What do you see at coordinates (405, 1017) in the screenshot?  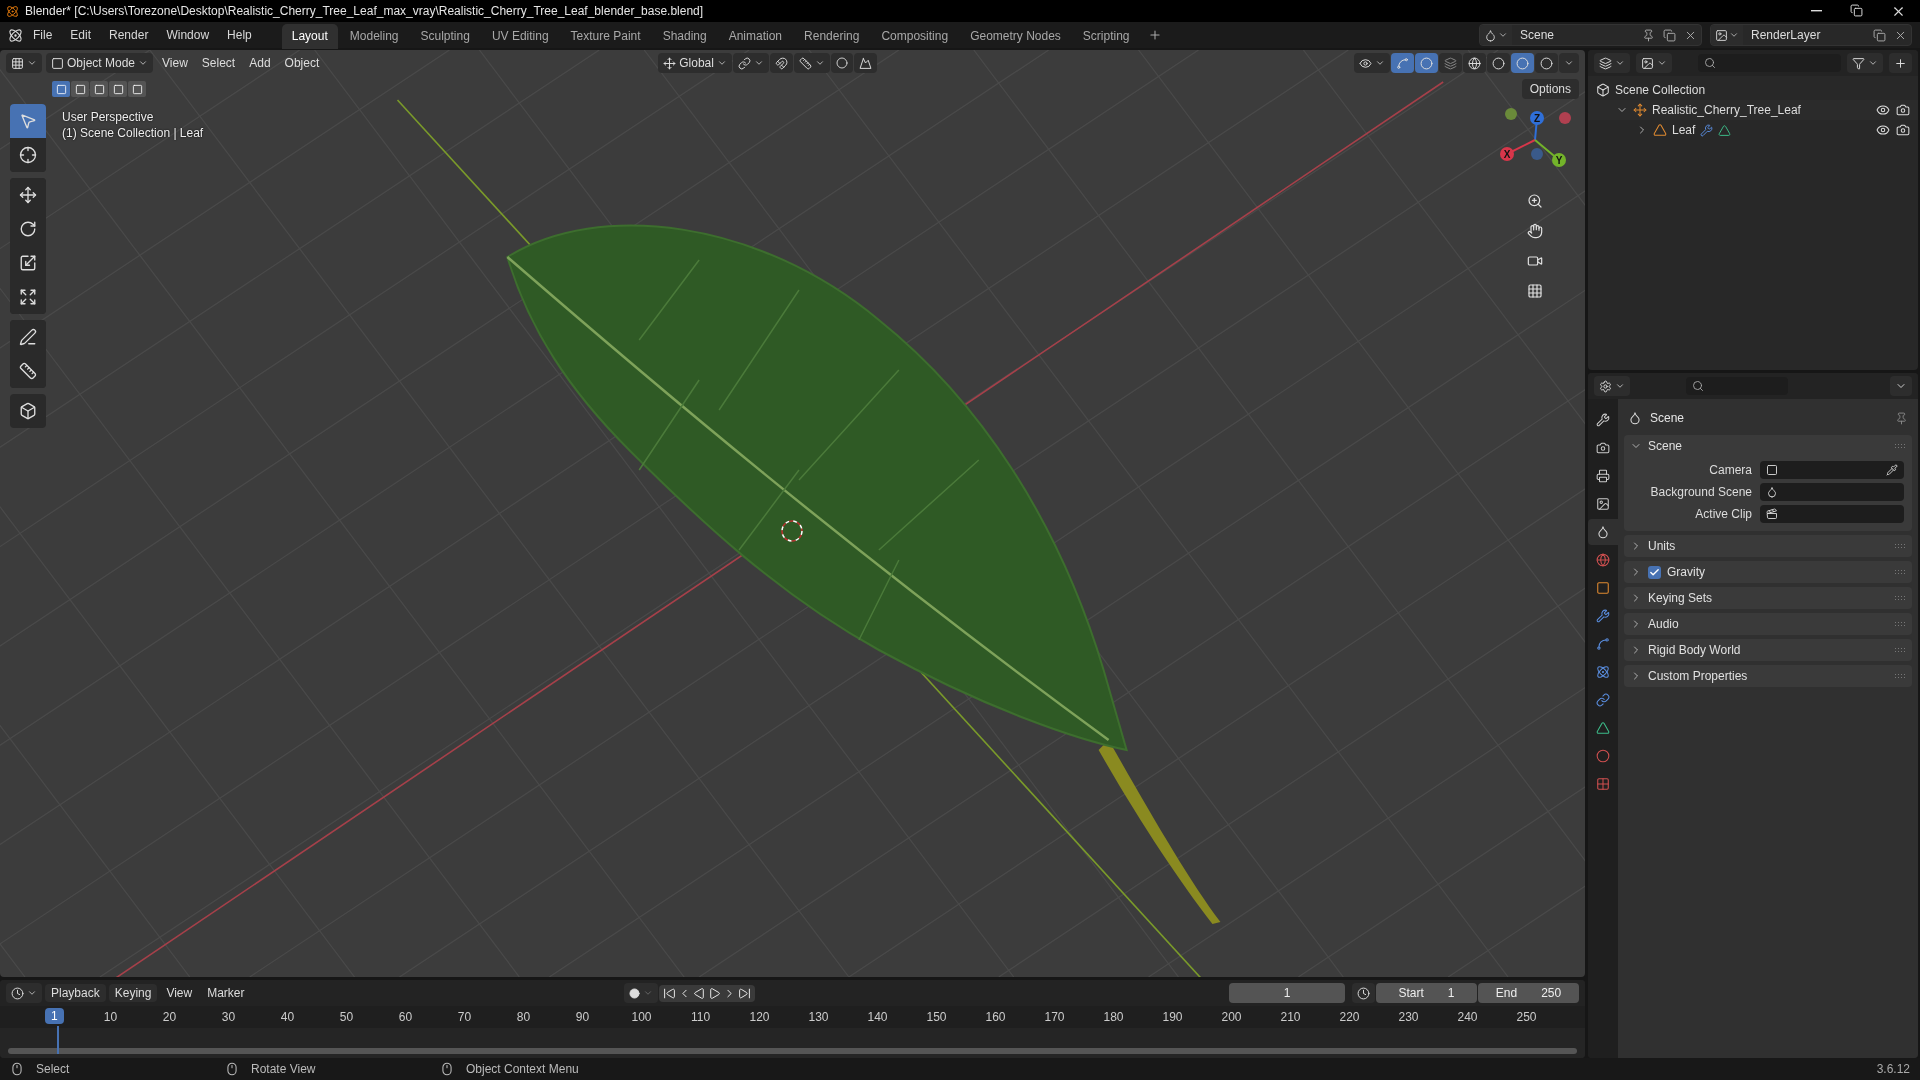 I see `frame-number: 60` at bounding box center [405, 1017].